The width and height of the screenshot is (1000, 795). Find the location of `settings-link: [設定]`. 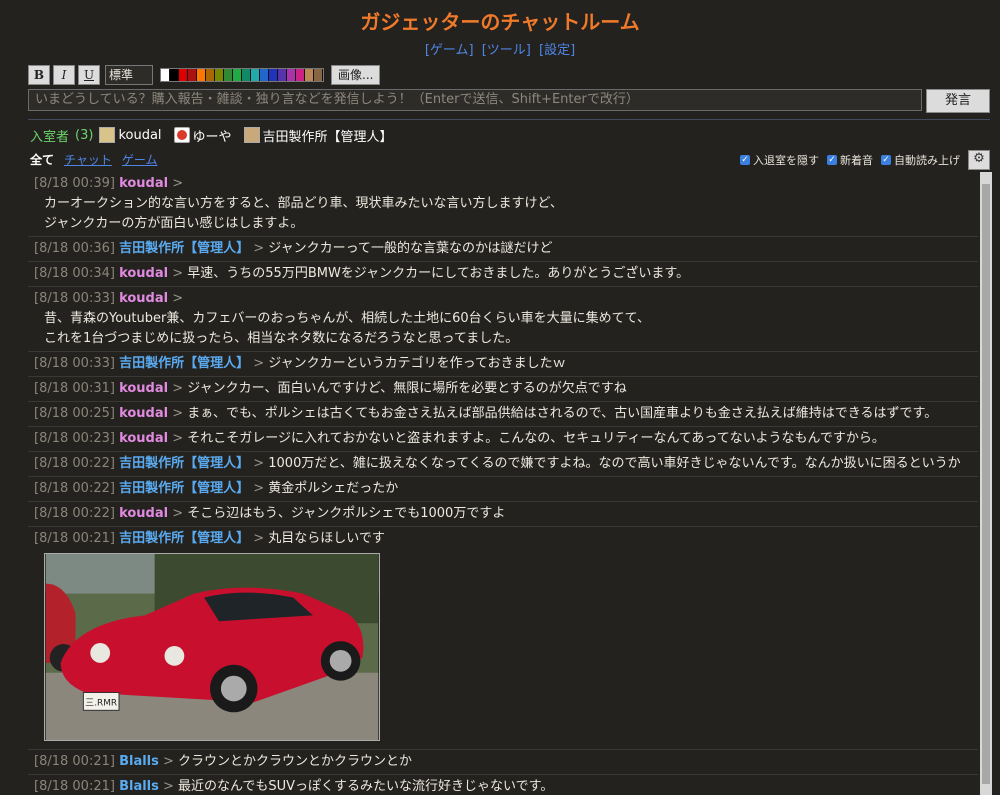

settings-link: [設定] is located at coordinates (557, 50).